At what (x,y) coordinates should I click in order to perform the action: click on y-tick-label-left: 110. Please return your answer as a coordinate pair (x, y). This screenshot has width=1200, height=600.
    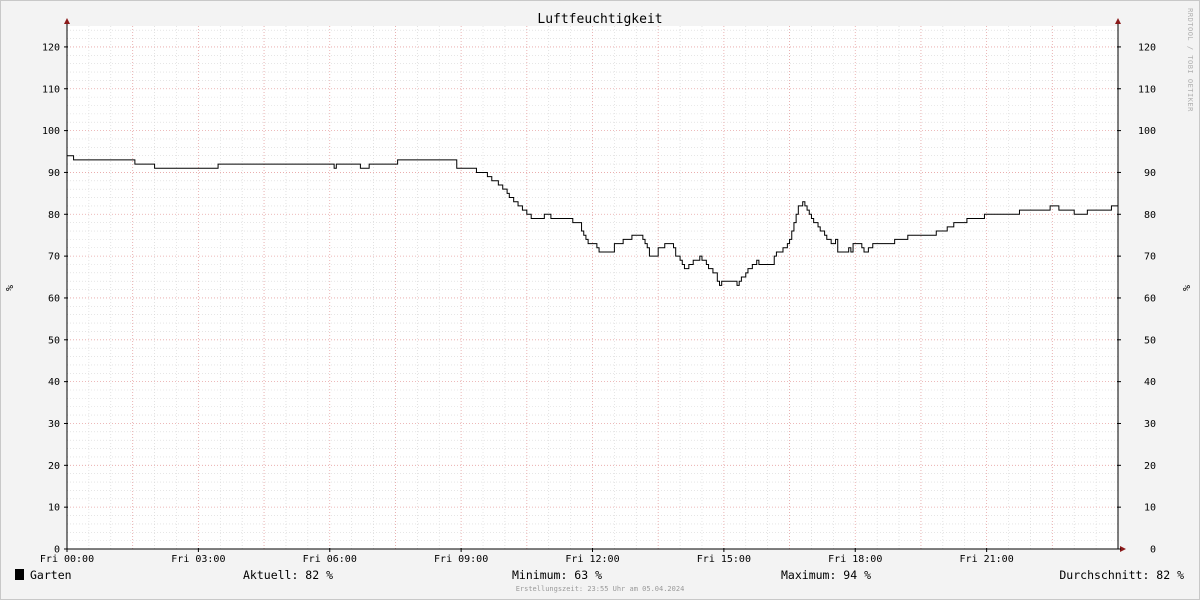
    Looking at the image, I should click on (51, 89).